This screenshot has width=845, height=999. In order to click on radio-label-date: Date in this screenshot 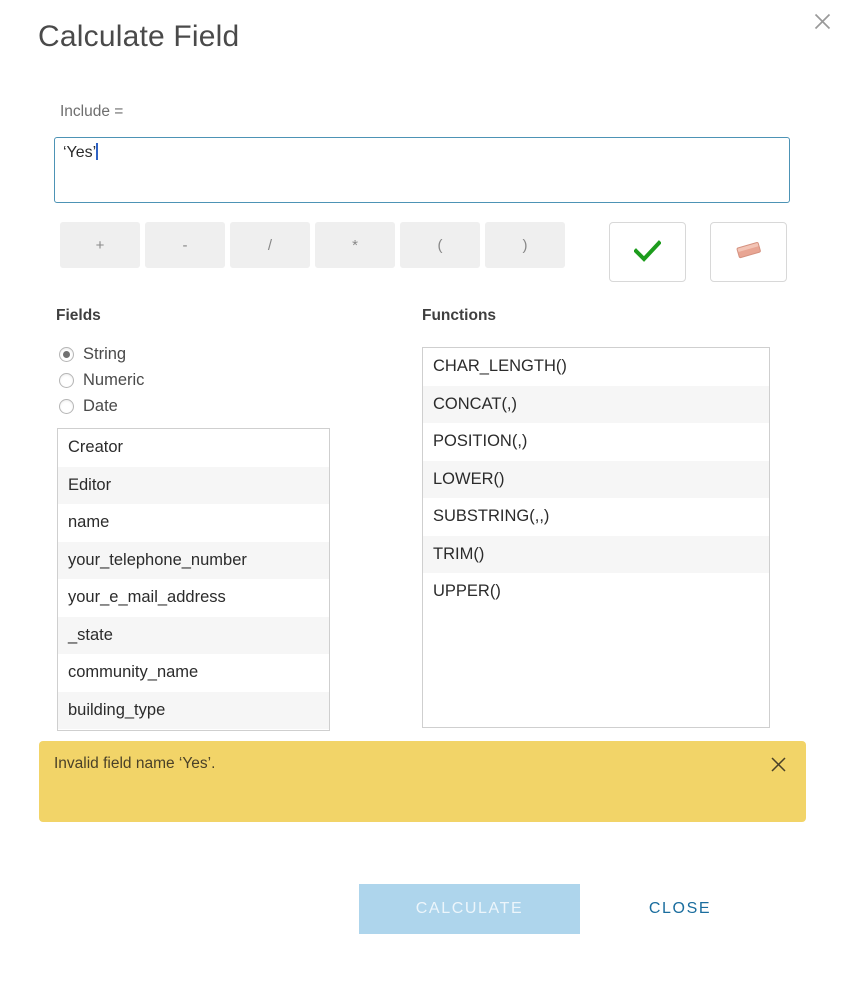, I will do `click(100, 405)`.